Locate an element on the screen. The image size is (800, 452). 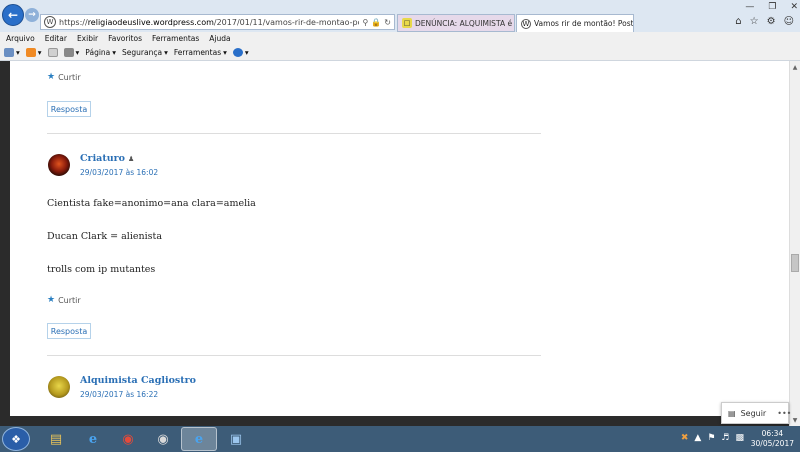
gear-icon: ⚙ is located at coordinates (771, 21).